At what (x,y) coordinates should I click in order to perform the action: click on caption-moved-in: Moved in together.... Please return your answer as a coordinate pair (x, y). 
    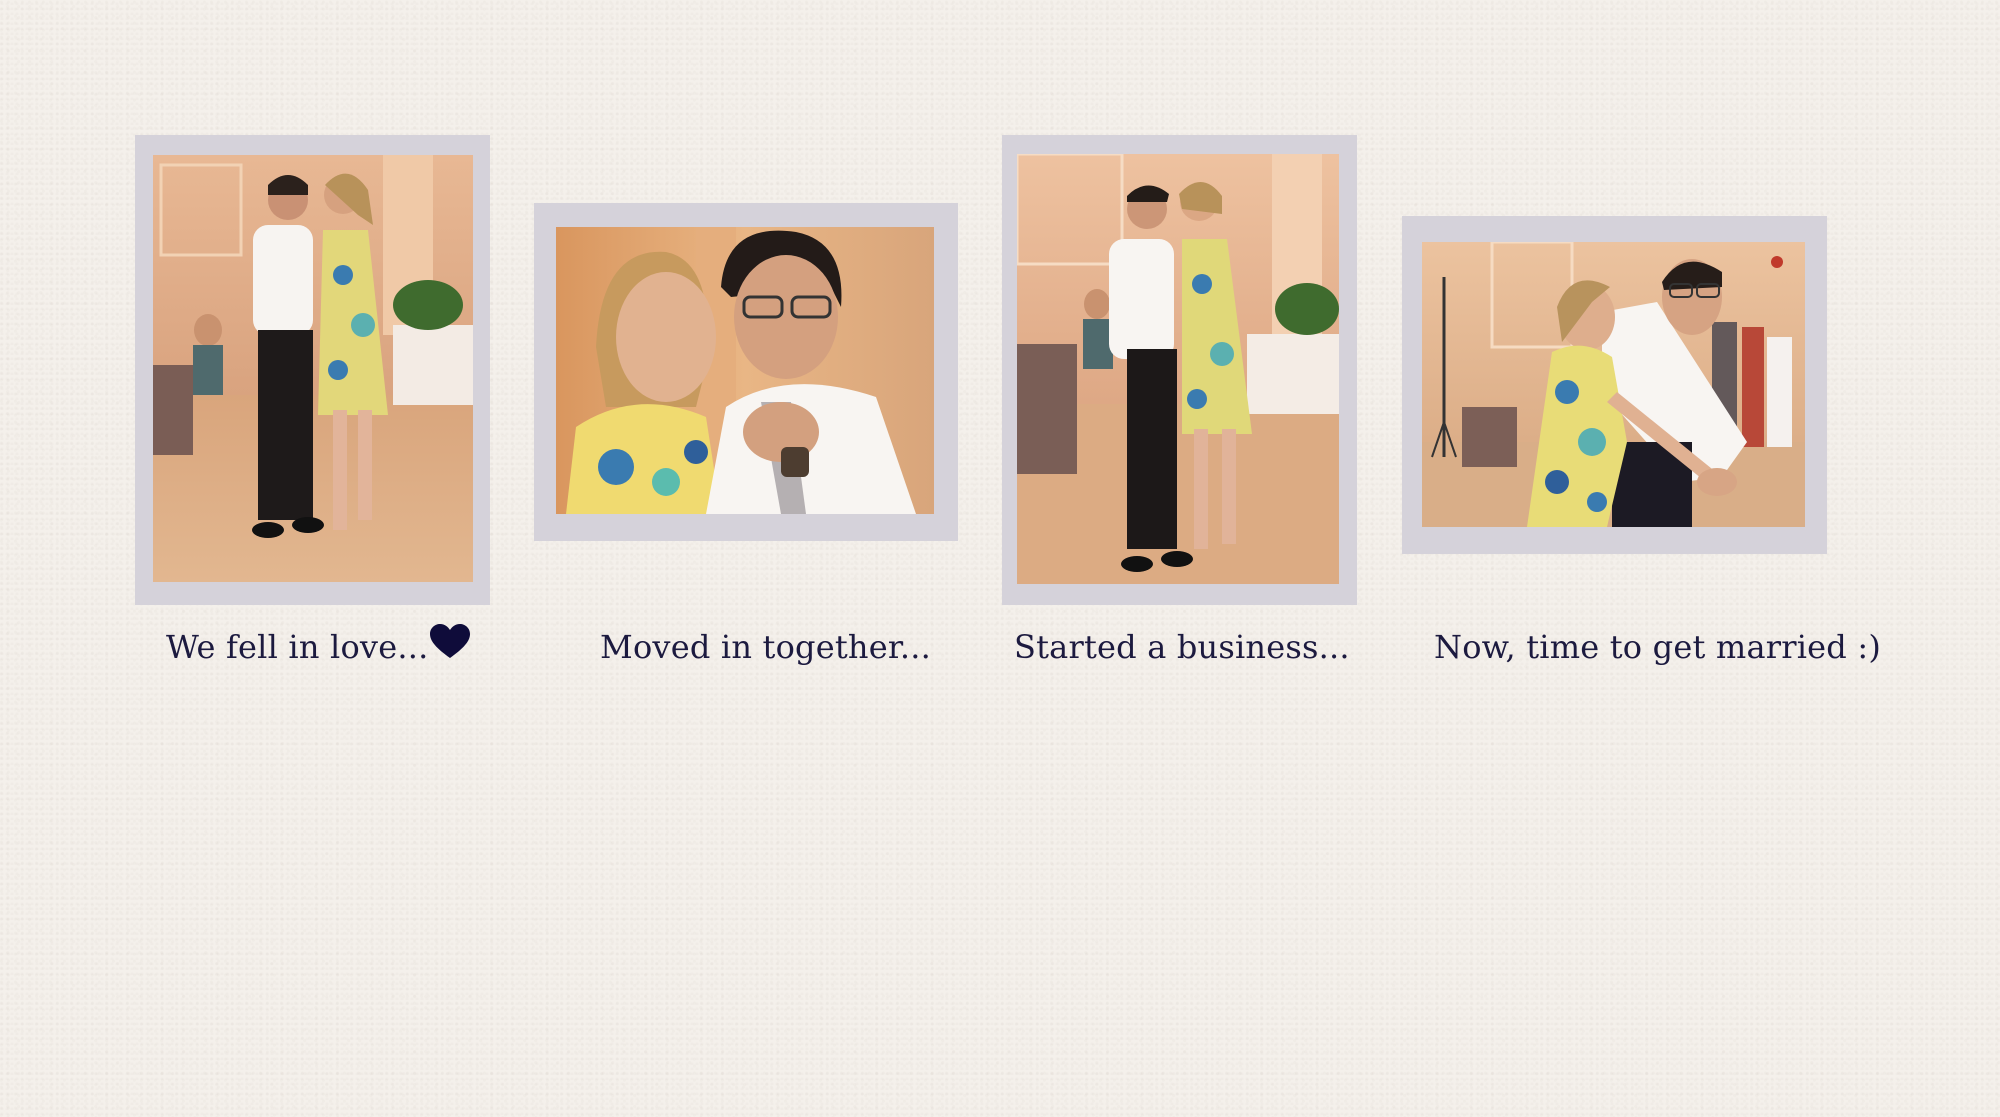
    Looking at the image, I should click on (765, 647).